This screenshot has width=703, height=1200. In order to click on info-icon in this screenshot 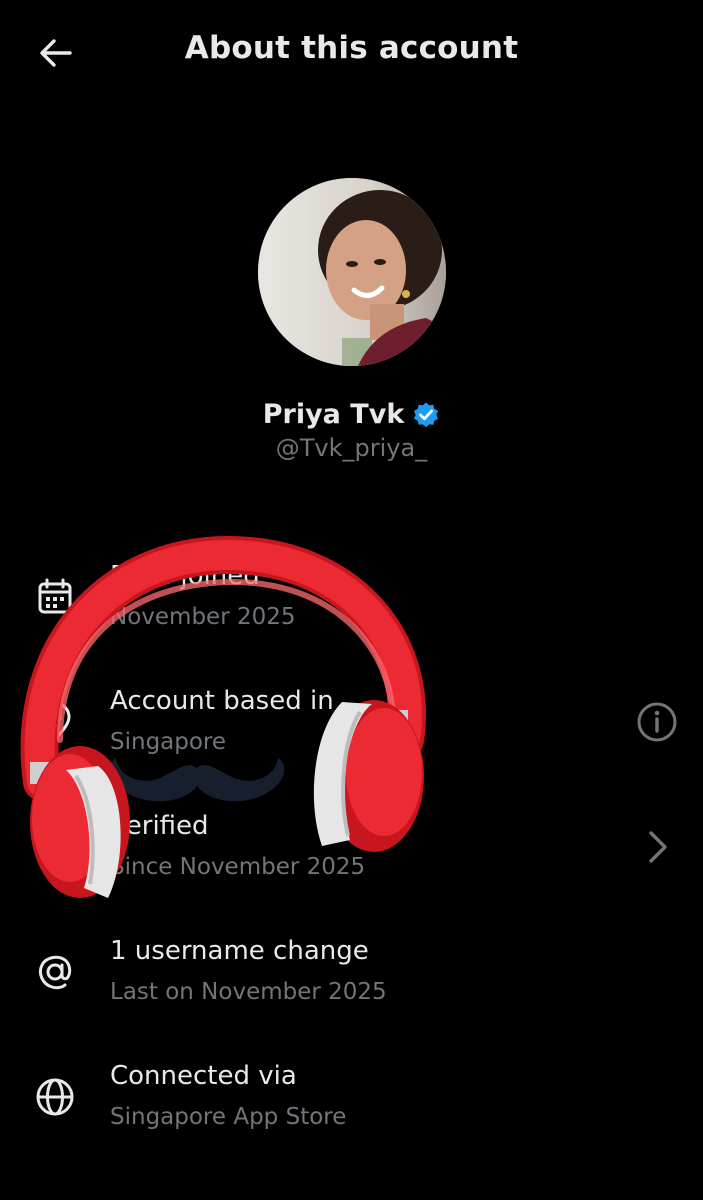, I will do `click(657, 722)`.